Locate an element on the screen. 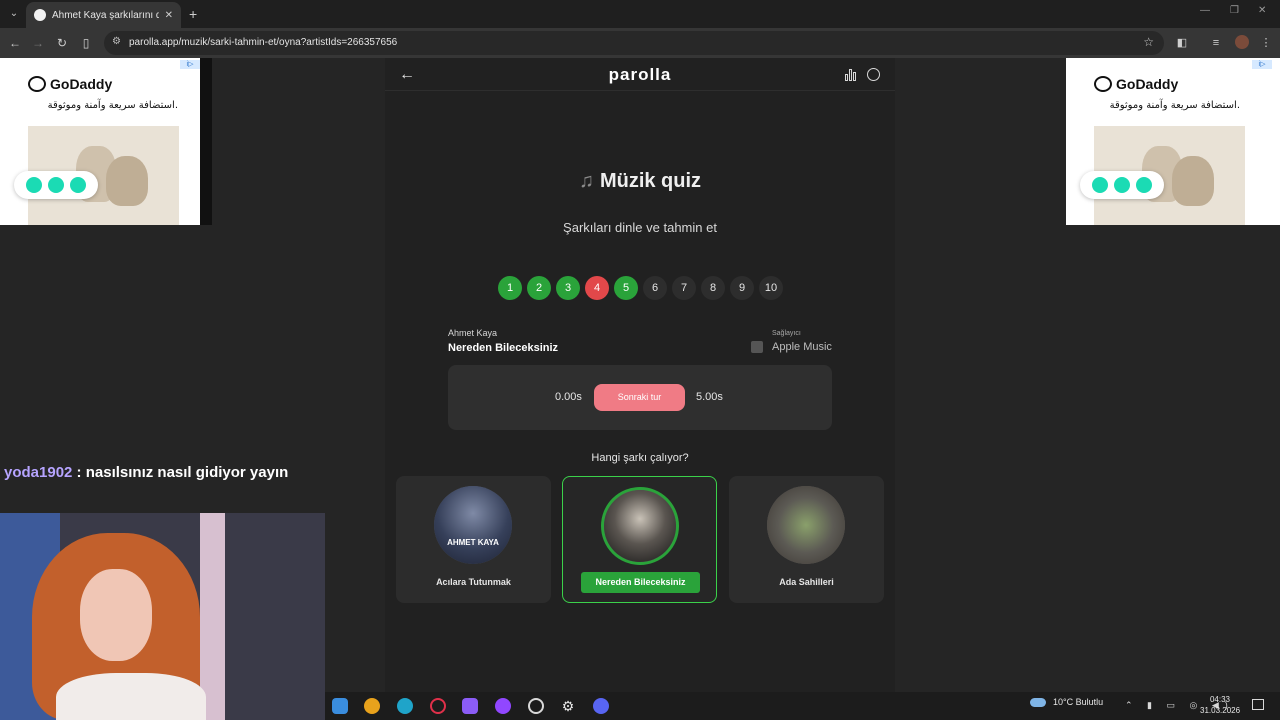  window-close-icon: ✕ is located at coordinates (1262, 10).